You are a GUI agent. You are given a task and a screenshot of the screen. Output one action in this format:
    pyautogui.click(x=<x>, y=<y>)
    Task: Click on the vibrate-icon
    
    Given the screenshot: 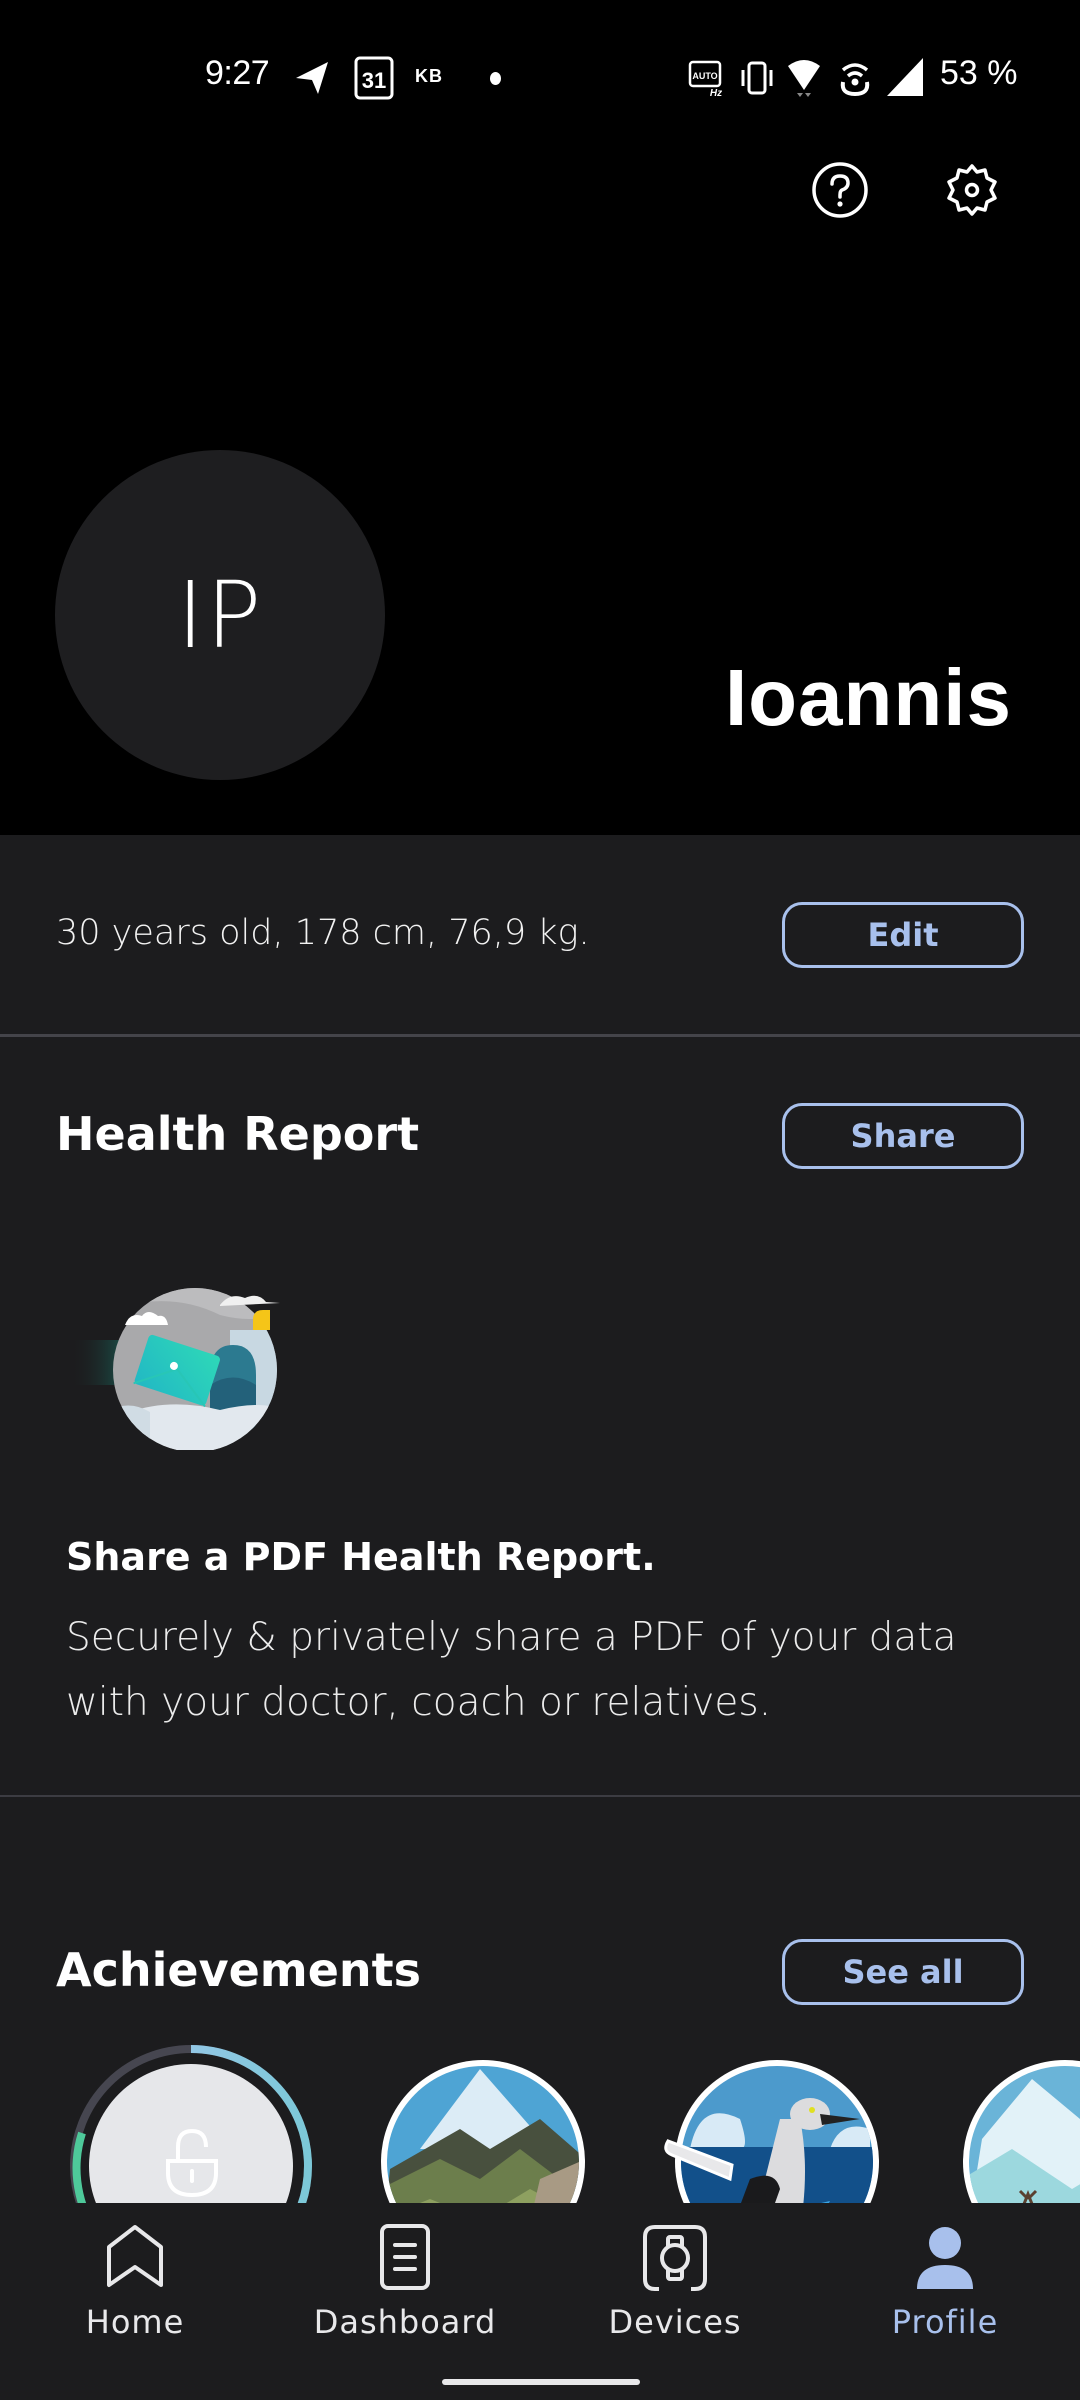 What is the action you would take?
    pyautogui.click(x=757, y=80)
    